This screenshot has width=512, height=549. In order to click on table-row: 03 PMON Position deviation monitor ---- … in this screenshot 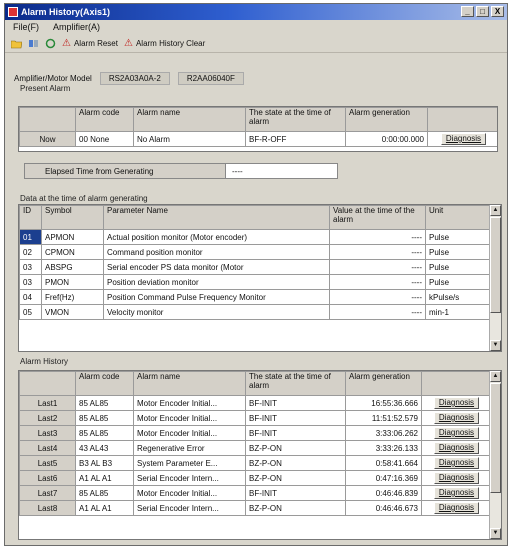, I will do `click(255, 282)`.